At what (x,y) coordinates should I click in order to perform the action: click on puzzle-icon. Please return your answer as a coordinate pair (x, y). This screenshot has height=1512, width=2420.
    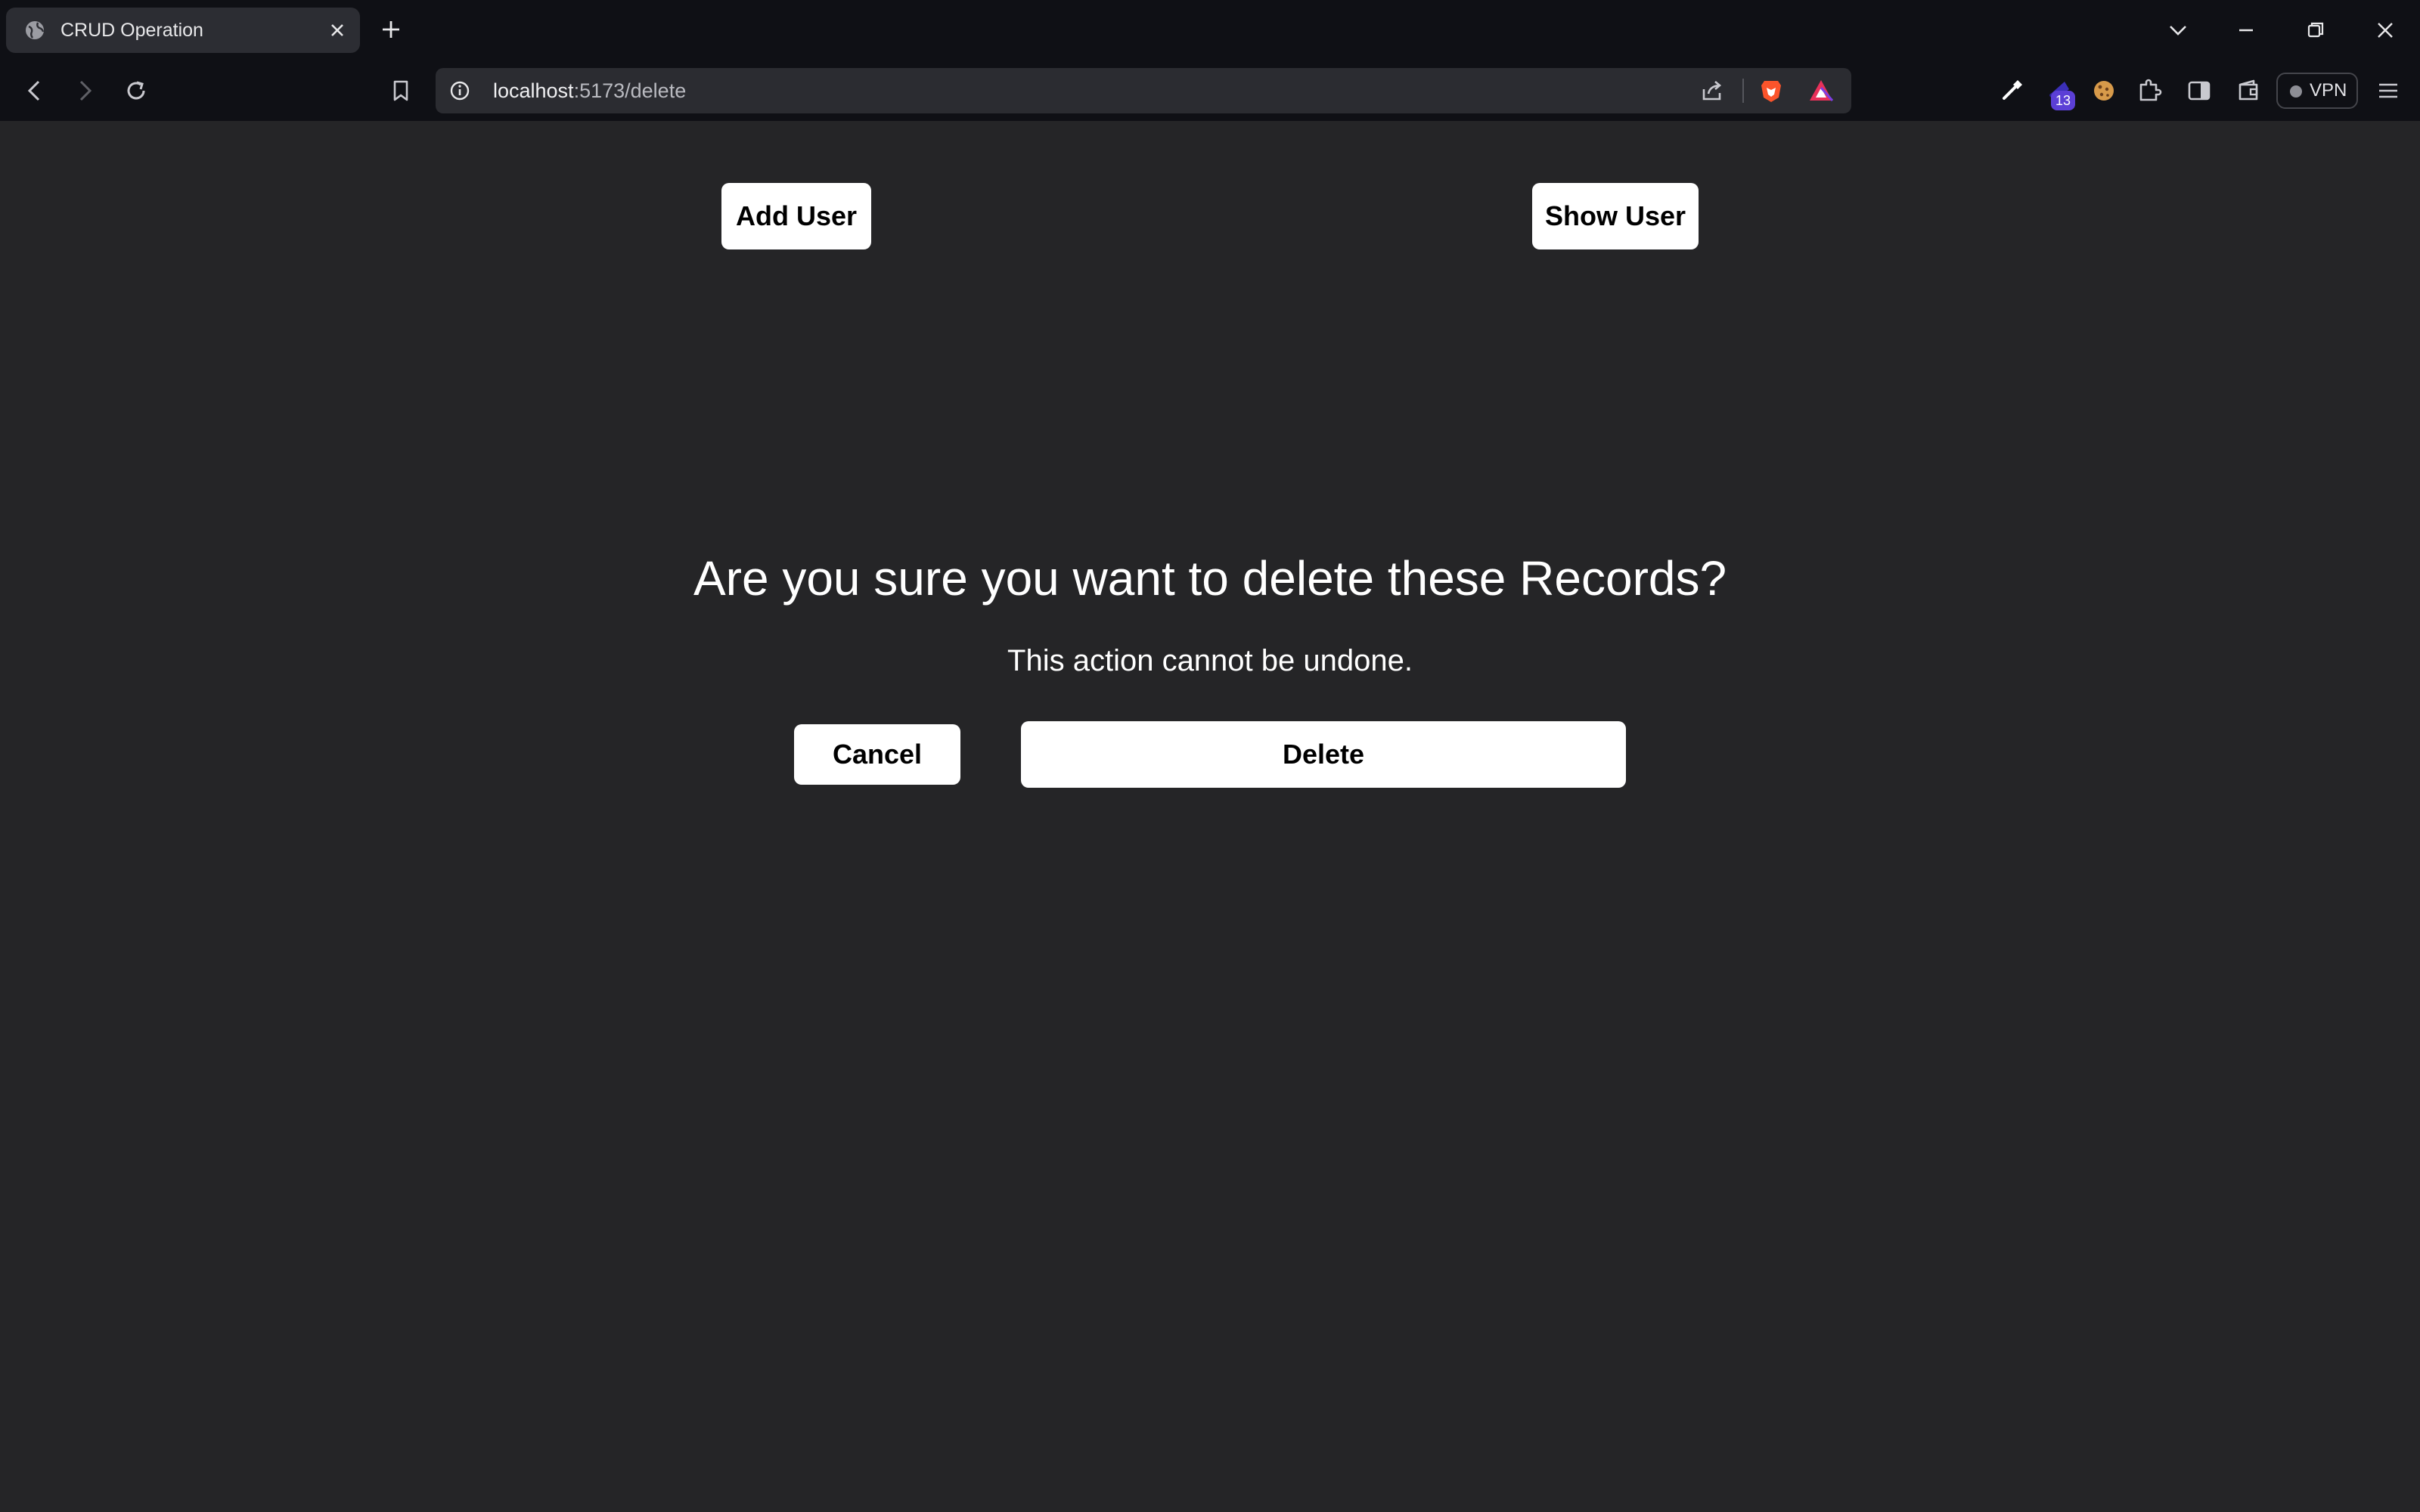
    Looking at the image, I should click on (2149, 91).